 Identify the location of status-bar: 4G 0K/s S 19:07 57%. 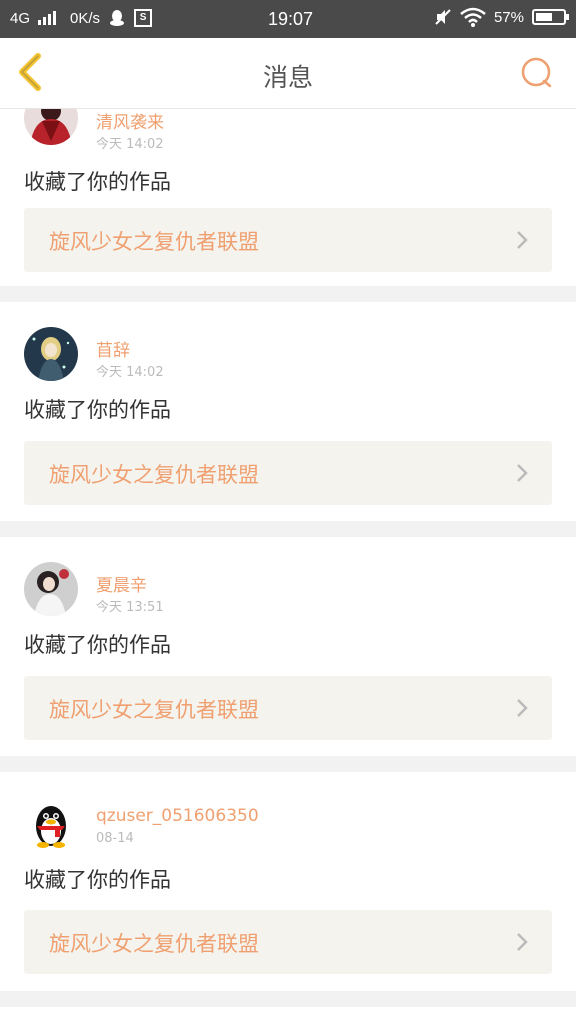
(288, 19).